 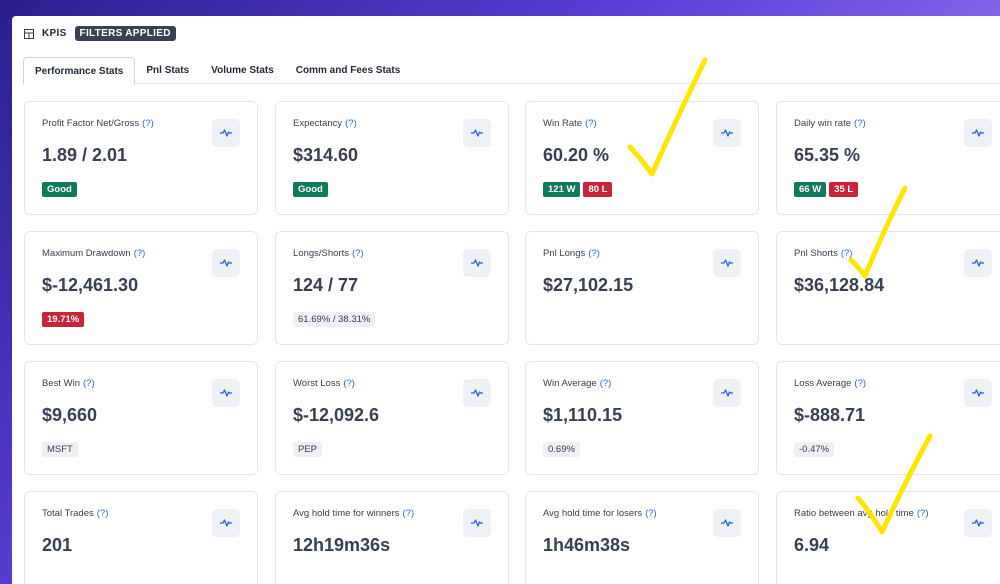 What do you see at coordinates (823, 123) in the screenshot?
I see `kpi-label-text: Daily win rate` at bounding box center [823, 123].